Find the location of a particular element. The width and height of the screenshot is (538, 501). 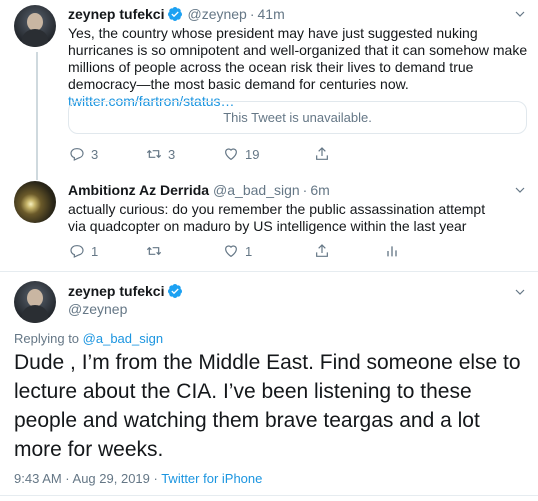

reply-count: 3 is located at coordinates (95, 154).